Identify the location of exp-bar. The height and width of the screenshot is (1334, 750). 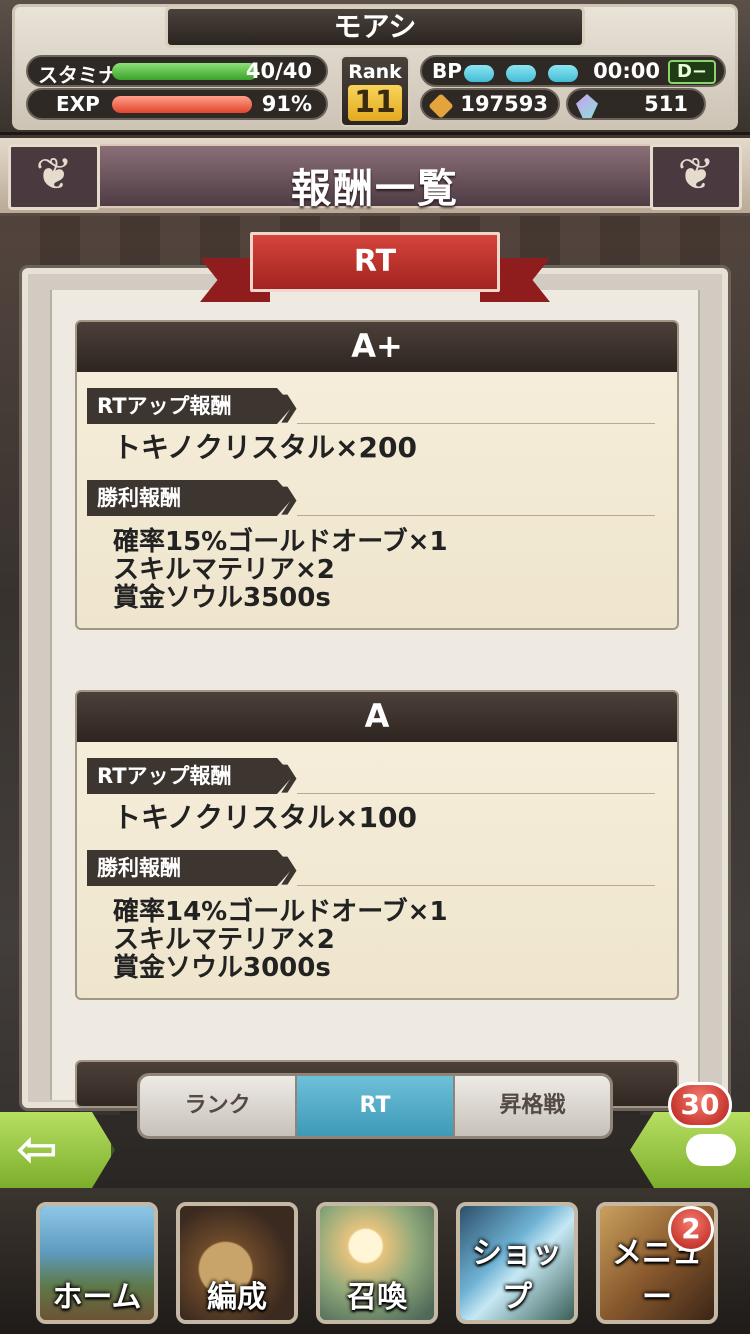
(182, 104).